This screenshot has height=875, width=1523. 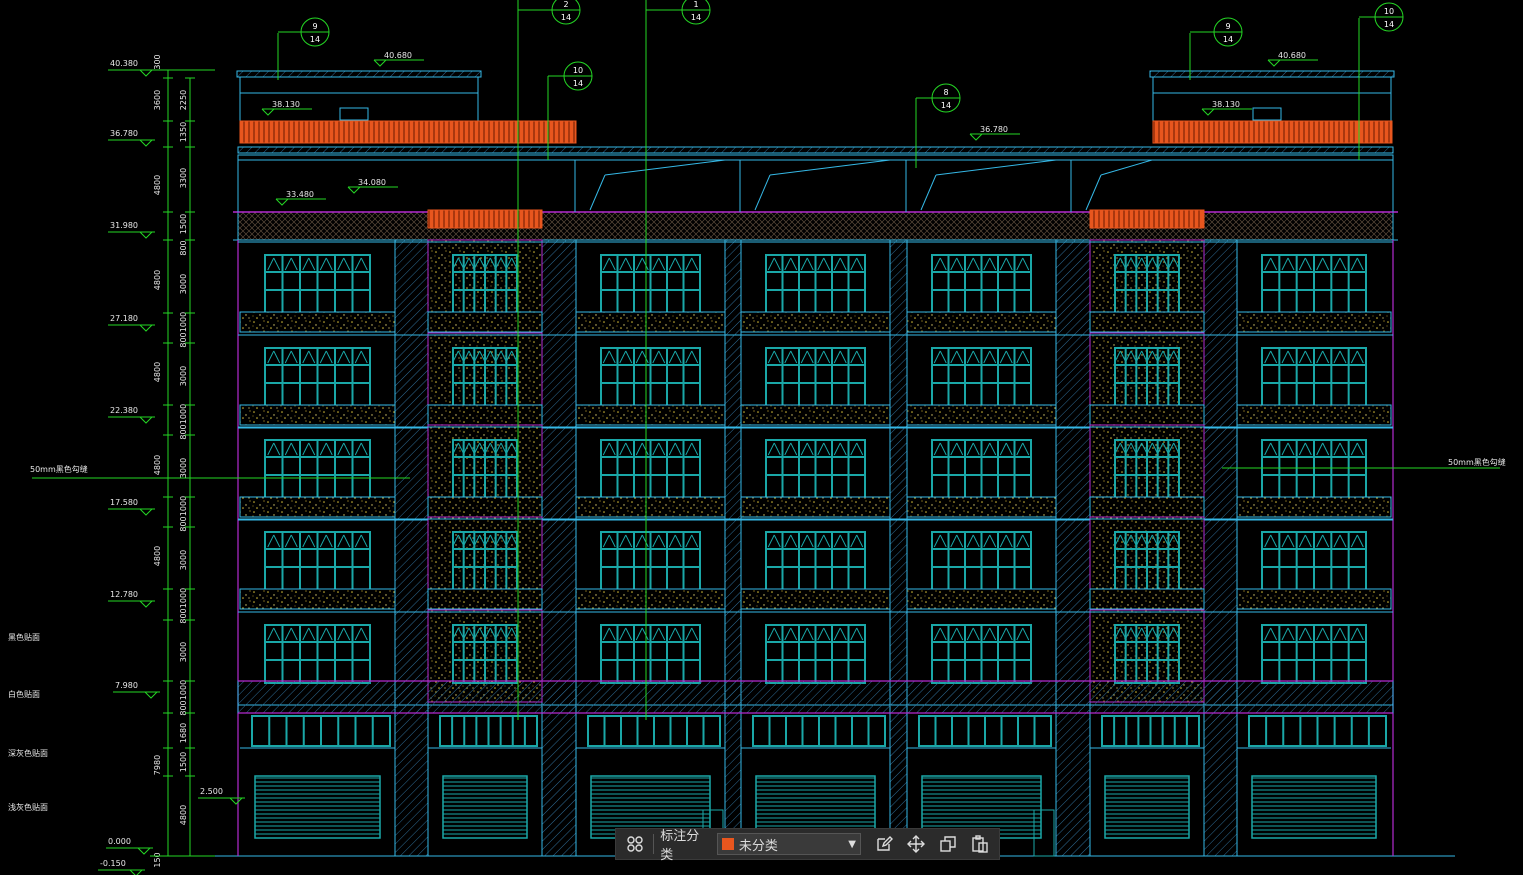 What do you see at coordinates (359, 74) in the screenshot?
I see `tower-roof-slab` at bounding box center [359, 74].